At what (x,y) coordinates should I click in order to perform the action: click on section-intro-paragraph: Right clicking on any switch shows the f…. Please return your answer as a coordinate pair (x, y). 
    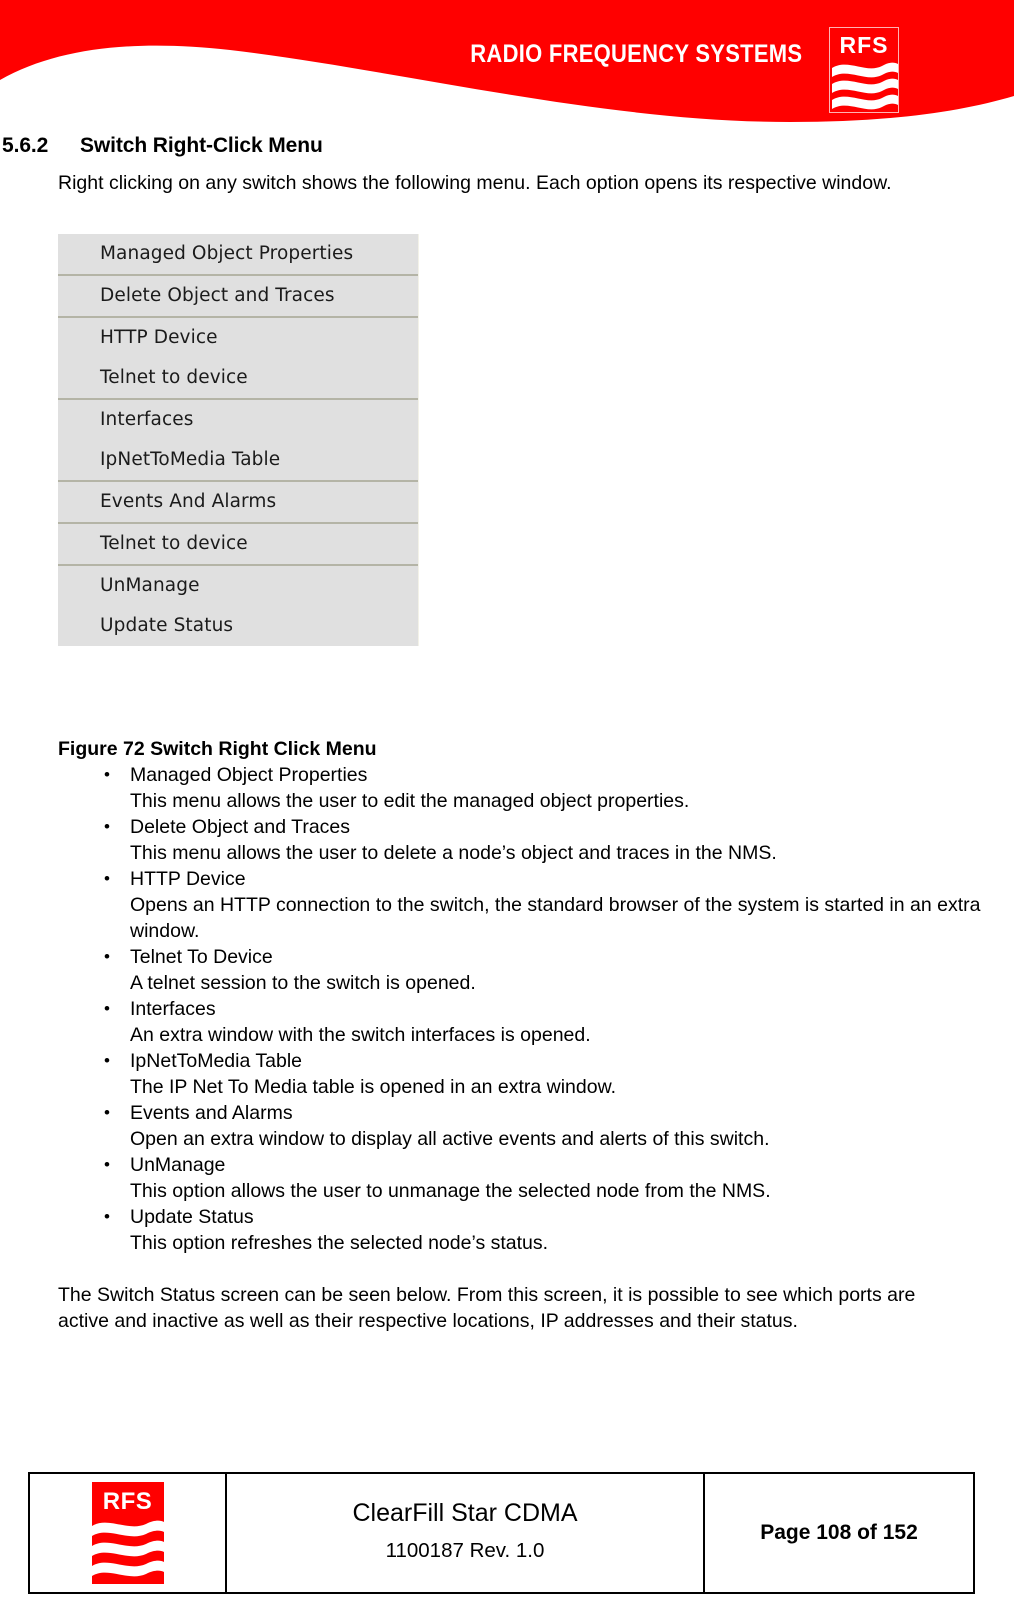
    Looking at the image, I should click on (475, 183).